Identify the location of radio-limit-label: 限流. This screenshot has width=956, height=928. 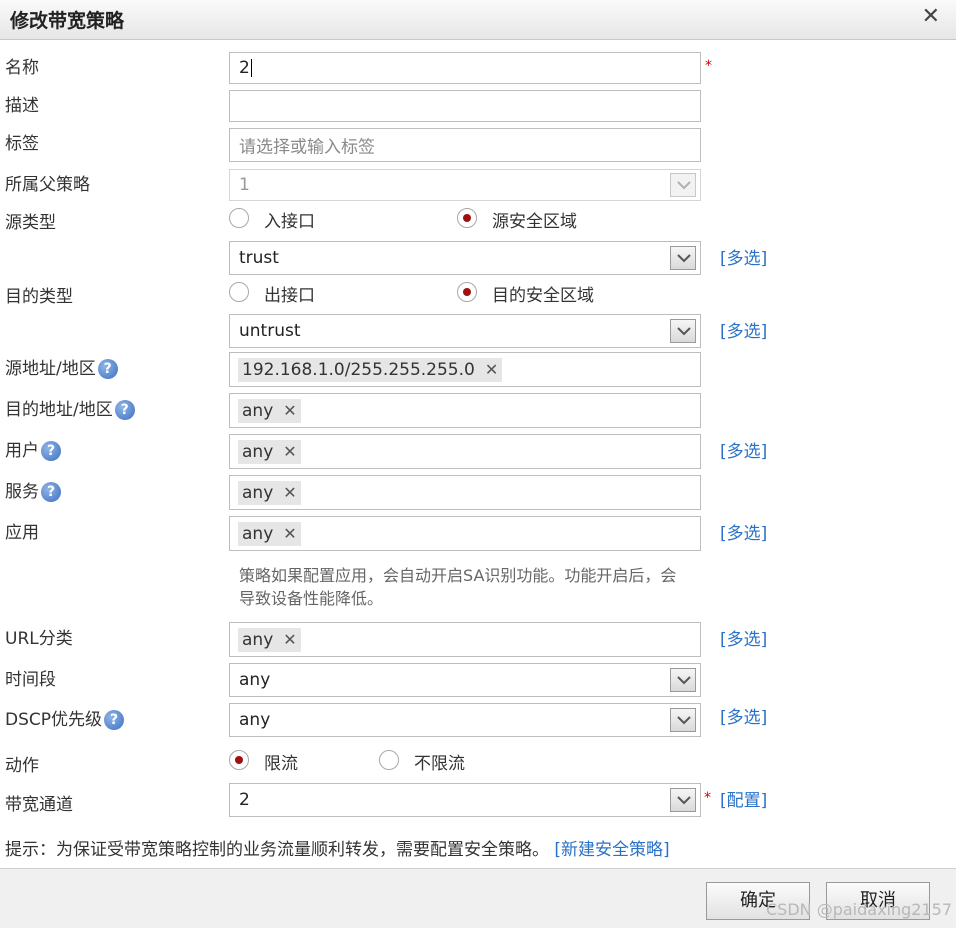
(281, 764).